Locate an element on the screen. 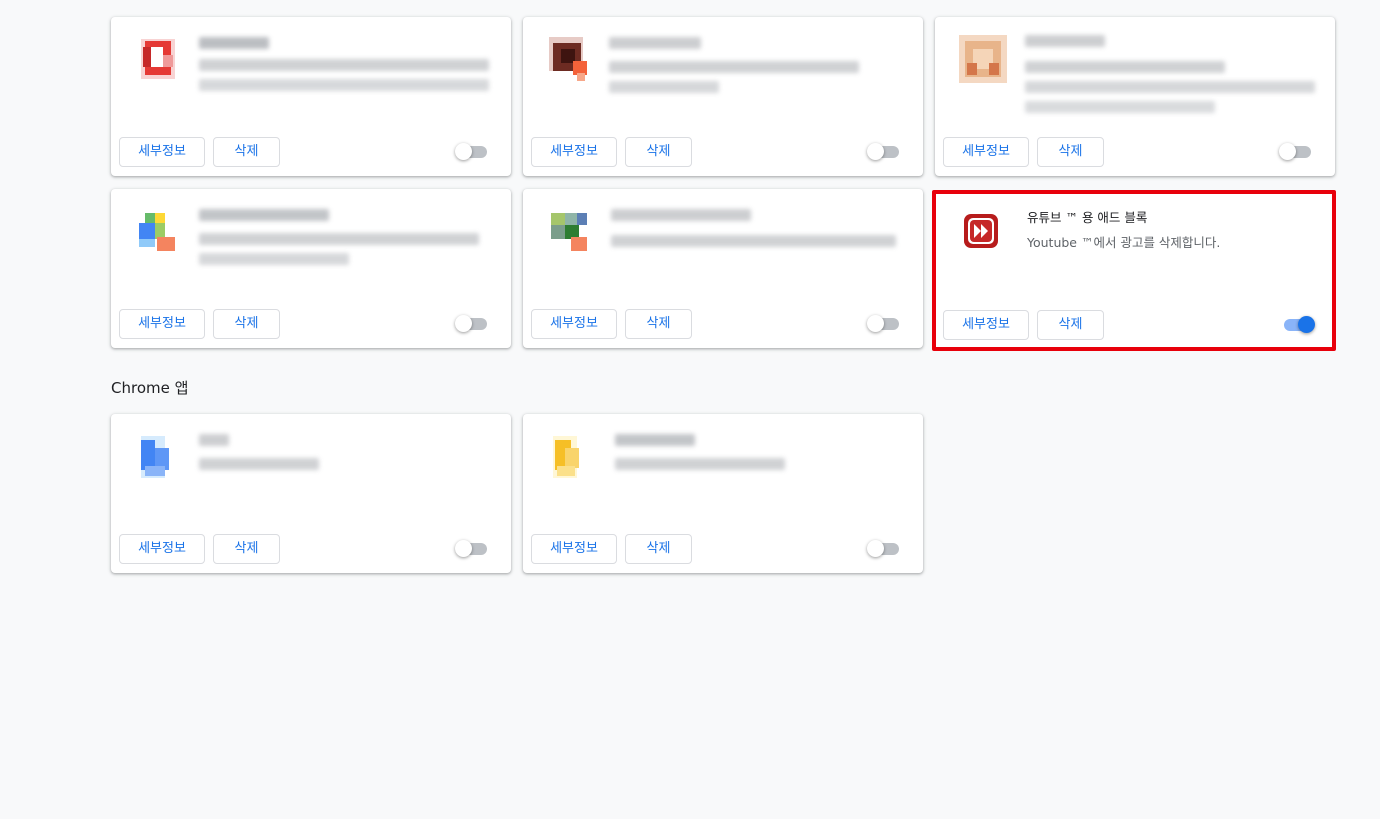 The image size is (1380, 819). brown-extension-icon is located at coordinates (571, 59).